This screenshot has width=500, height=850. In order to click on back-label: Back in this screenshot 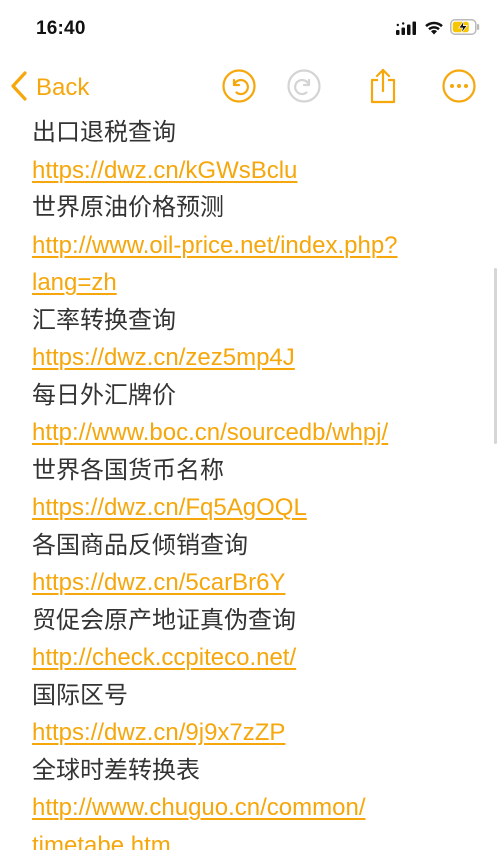, I will do `click(63, 87)`.